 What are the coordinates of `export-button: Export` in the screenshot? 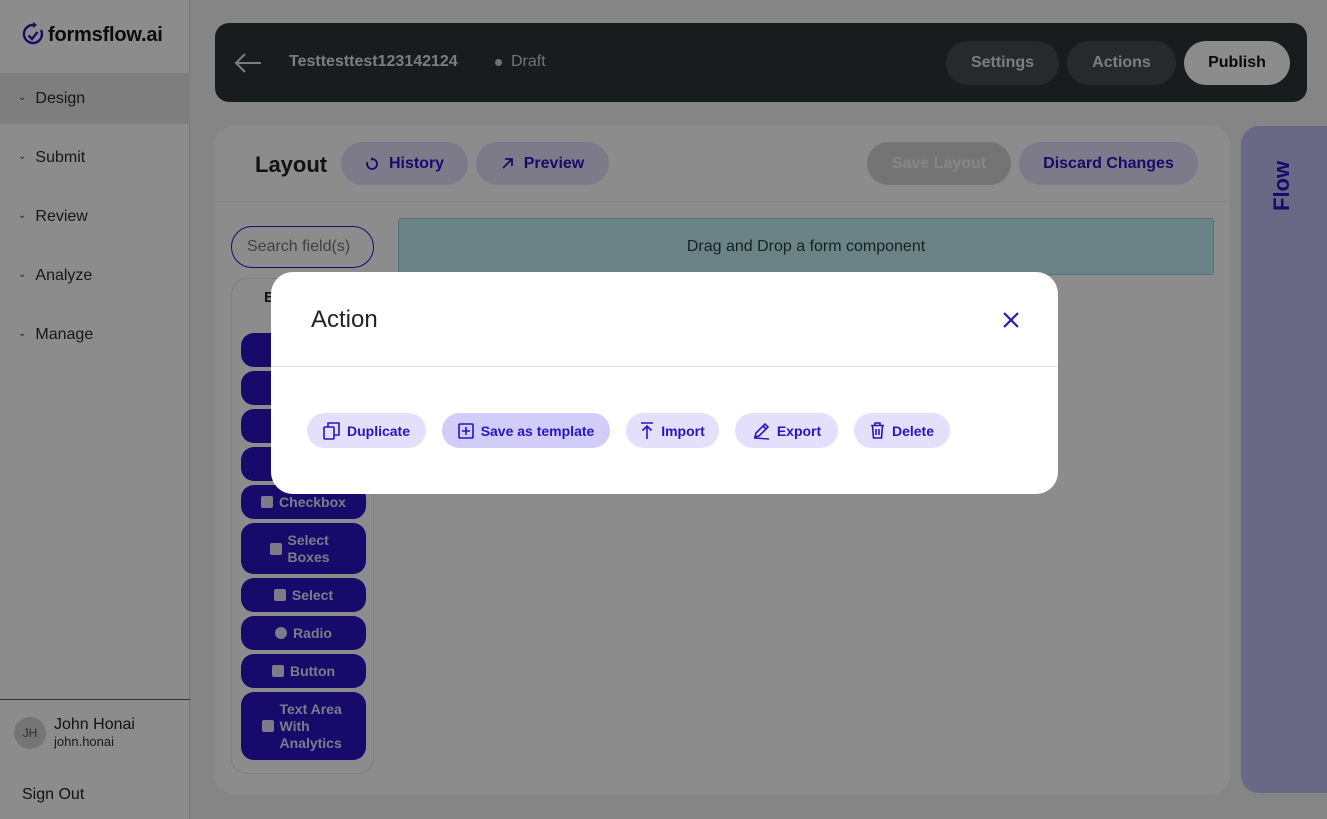 It's located at (786, 430).